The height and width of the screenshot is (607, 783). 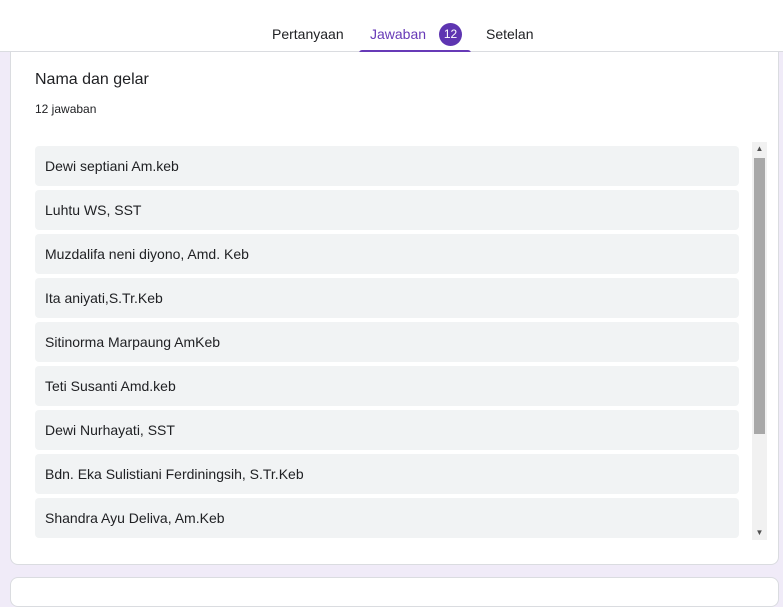 I want to click on next-question-card, so click(x=394, y=592).